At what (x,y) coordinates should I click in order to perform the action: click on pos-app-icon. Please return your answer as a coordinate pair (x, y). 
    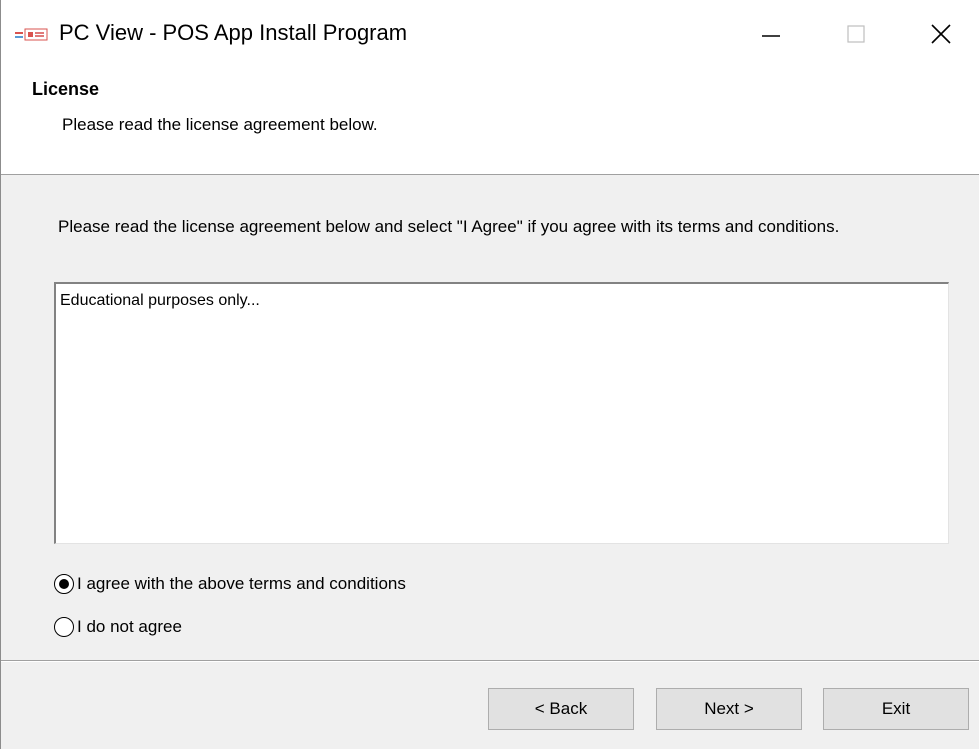
    Looking at the image, I should click on (31, 34).